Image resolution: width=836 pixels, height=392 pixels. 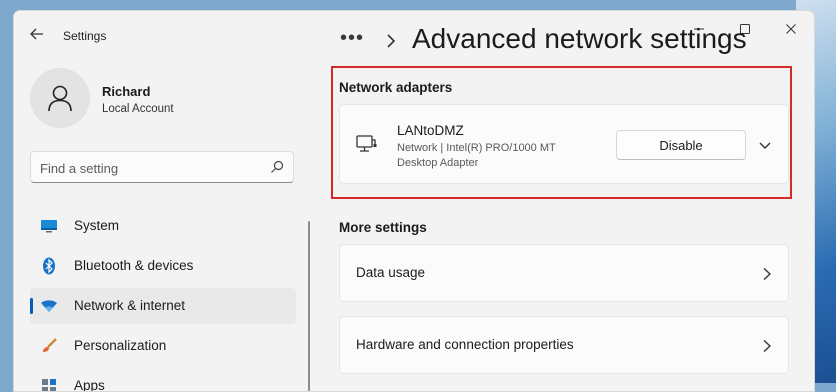 What do you see at coordinates (465, 344) in the screenshot?
I see `settings-item-label: Hardware and connection properties` at bounding box center [465, 344].